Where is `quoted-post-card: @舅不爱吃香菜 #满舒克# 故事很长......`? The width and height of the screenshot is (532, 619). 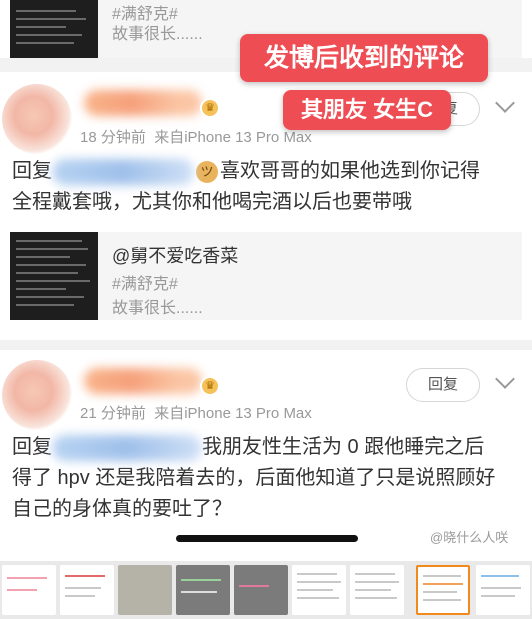 quoted-post-card: @舅不爱吃香菜 #满舒克# 故事很长...... is located at coordinates (266, 276).